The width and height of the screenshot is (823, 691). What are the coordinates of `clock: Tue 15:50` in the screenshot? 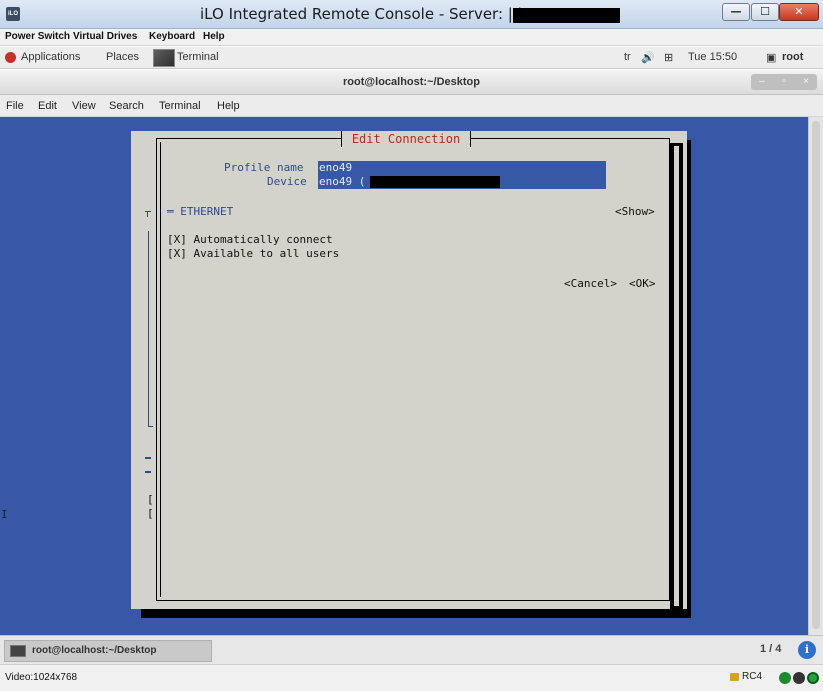 It's located at (712, 57).